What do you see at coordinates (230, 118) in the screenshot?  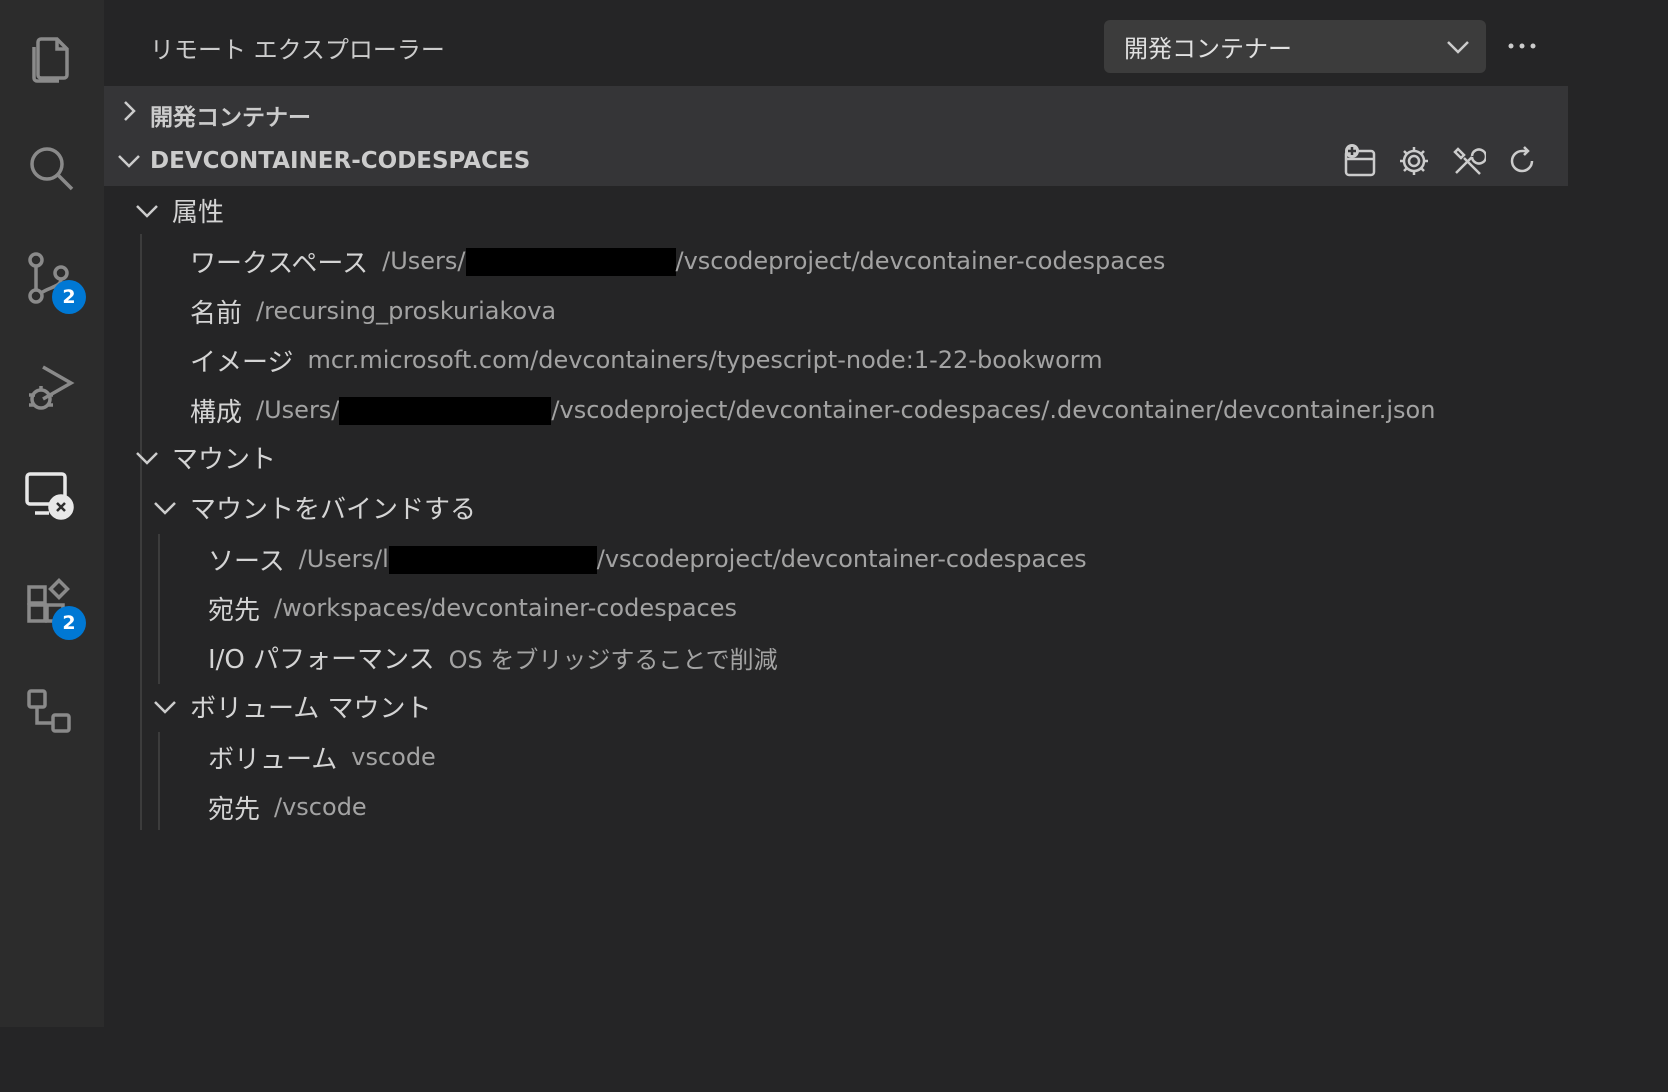 I see `section-label: 開発コンテナー` at bounding box center [230, 118].